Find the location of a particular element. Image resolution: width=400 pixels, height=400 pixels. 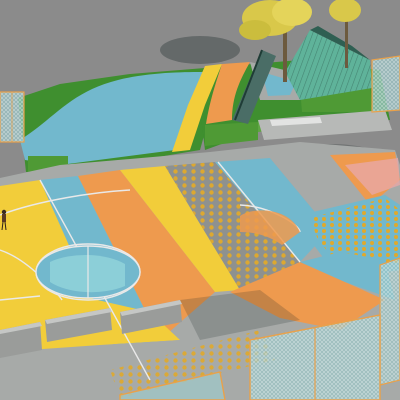

center-circle is located at coordinates (88, 272).